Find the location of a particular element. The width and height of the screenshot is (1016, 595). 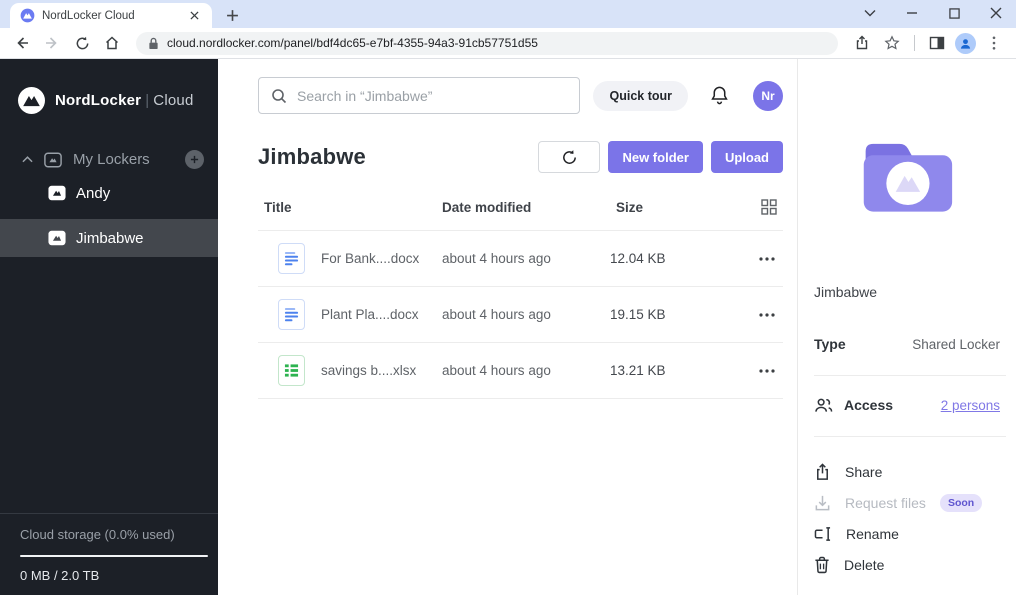

grid-view-icon is located at coordinates (763, 207).